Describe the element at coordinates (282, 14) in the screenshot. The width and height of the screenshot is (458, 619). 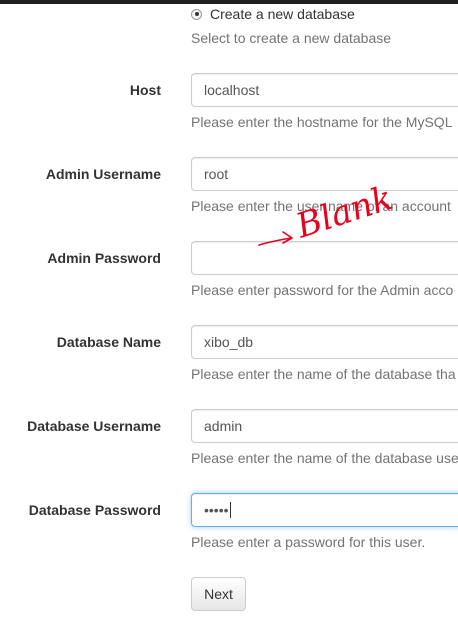
I see `create-database-label: Create a new database` at that location.